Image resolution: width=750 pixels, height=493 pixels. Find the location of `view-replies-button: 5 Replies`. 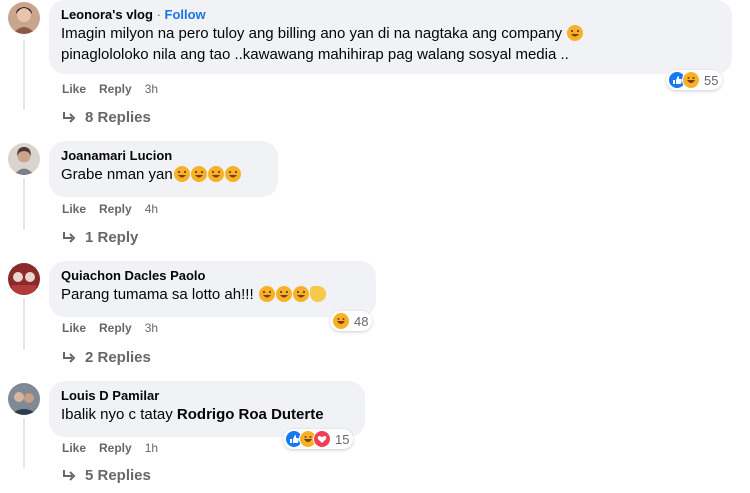

view-replies-button: 5 Replies is located at coordinates (106, 476).